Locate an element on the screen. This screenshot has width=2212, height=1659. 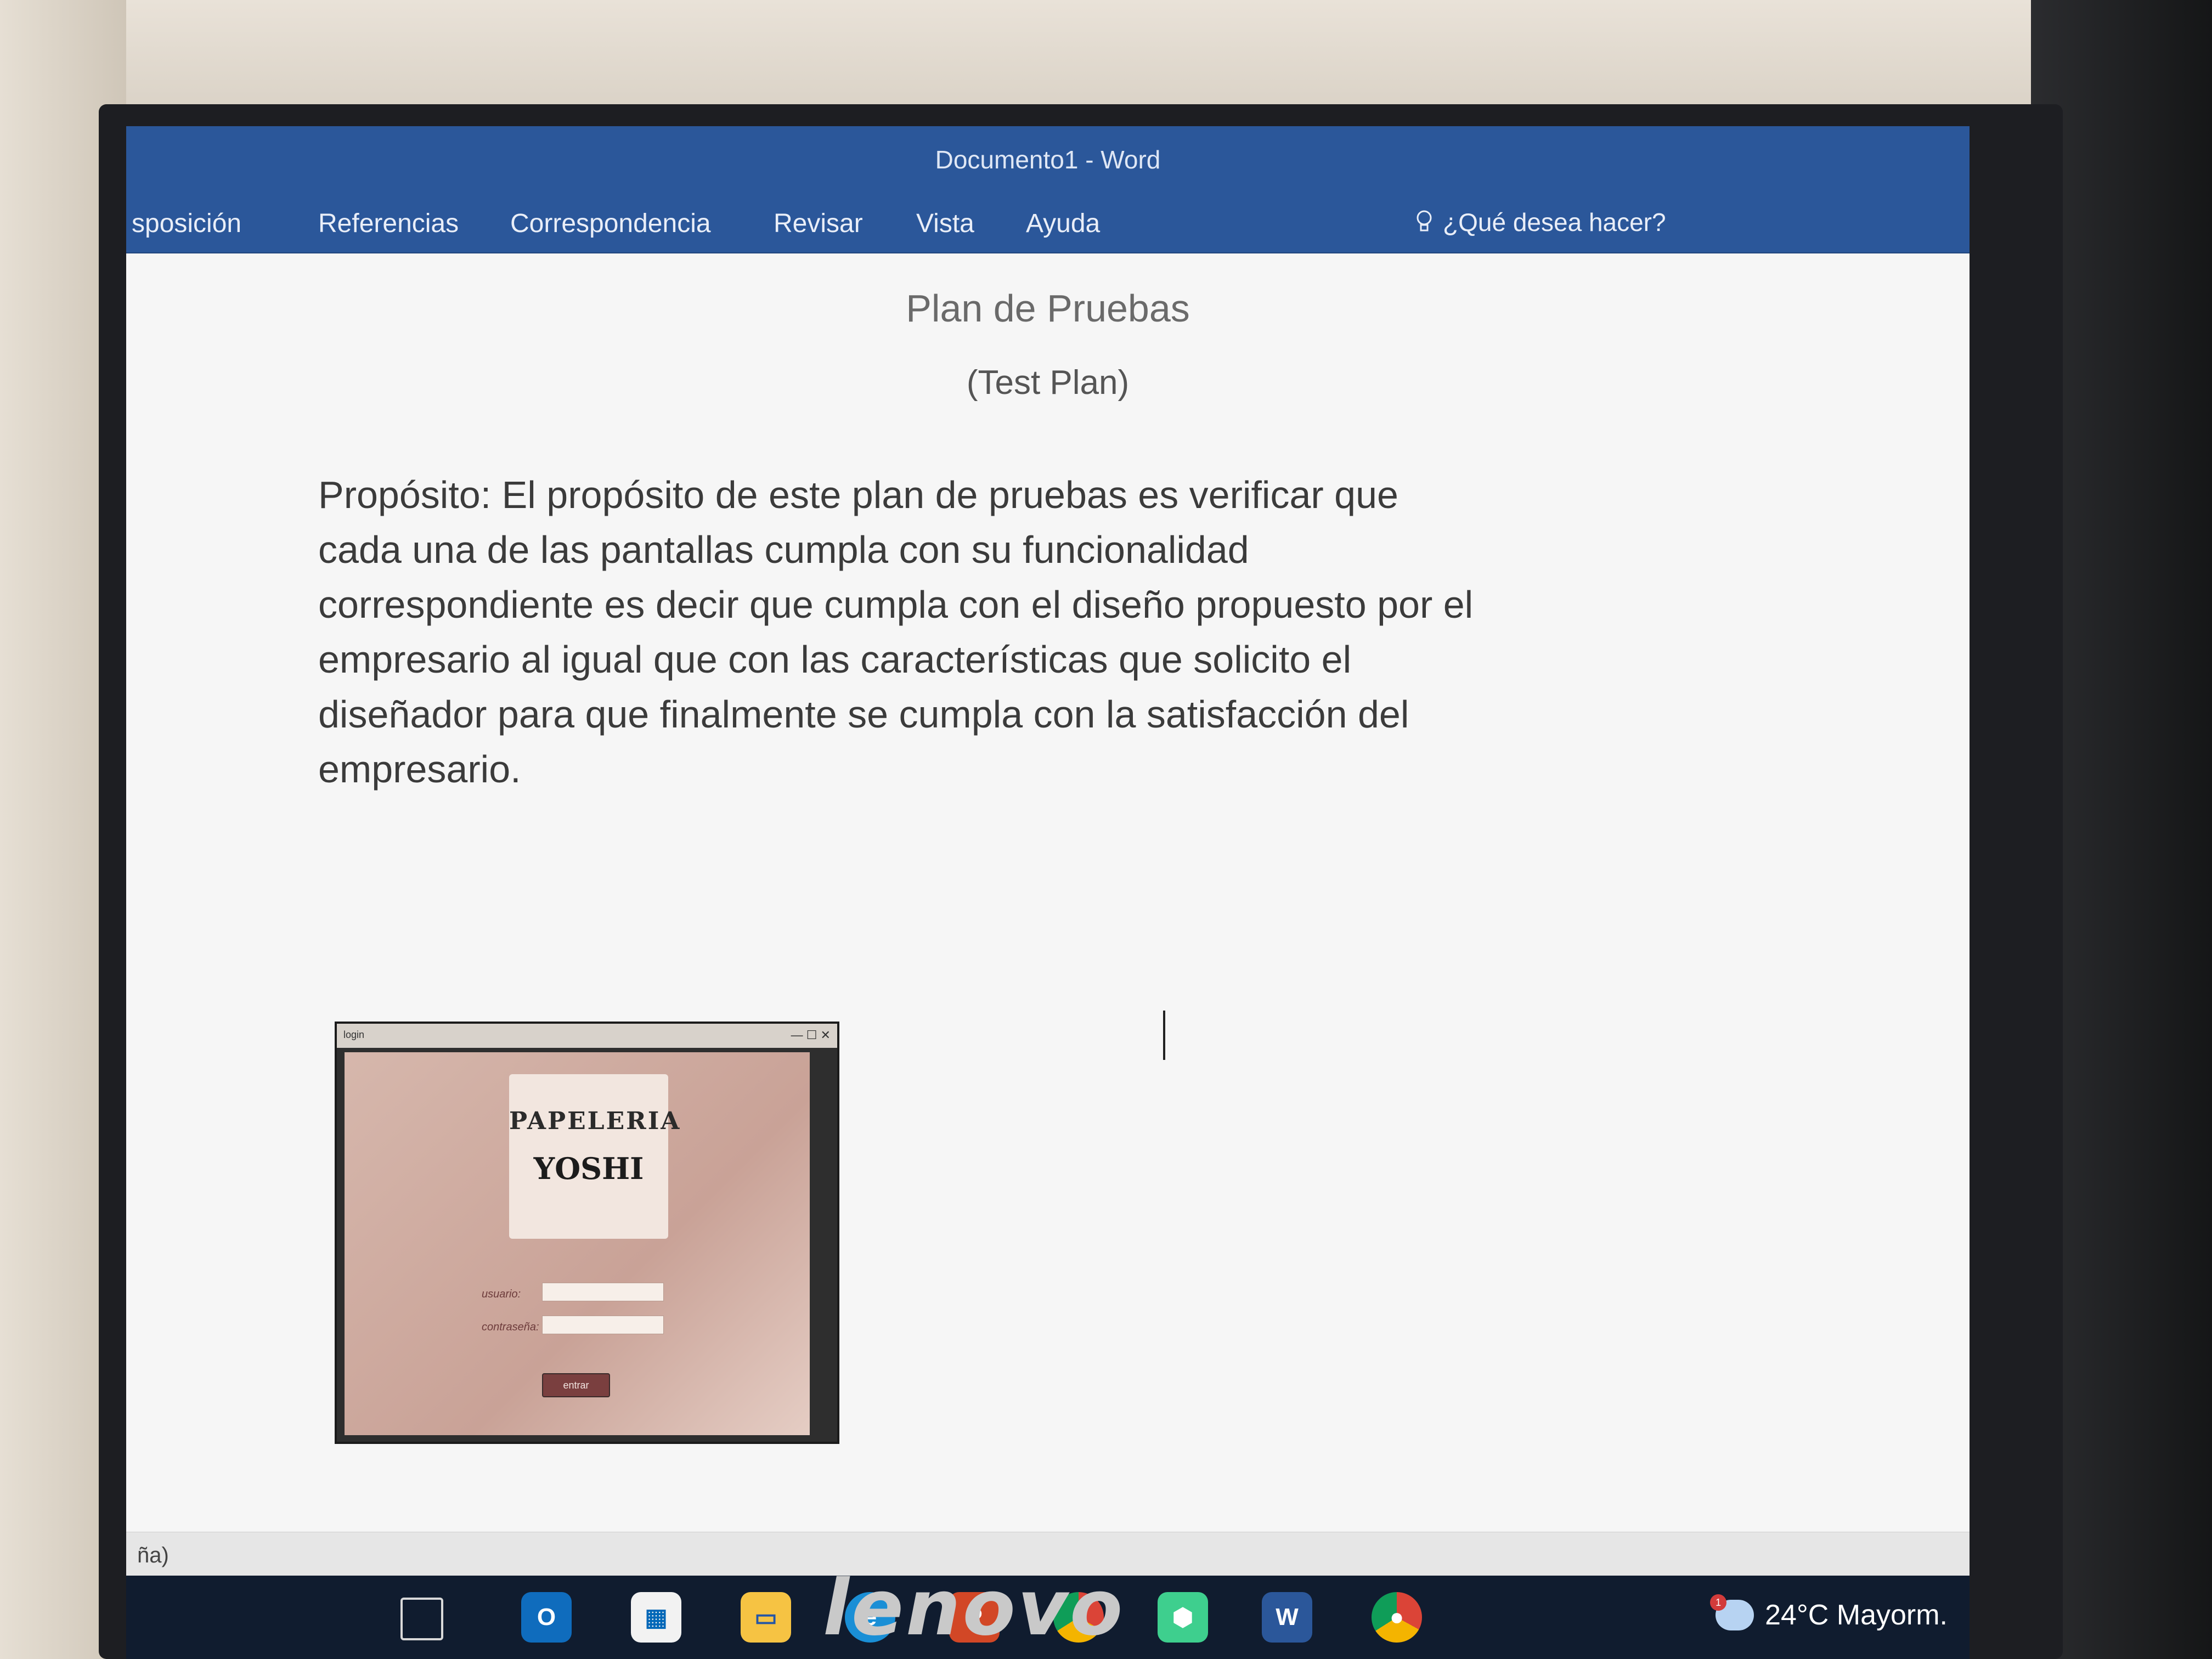
document-title: Plan de Pruebas is located at coordinates (1048, 308).